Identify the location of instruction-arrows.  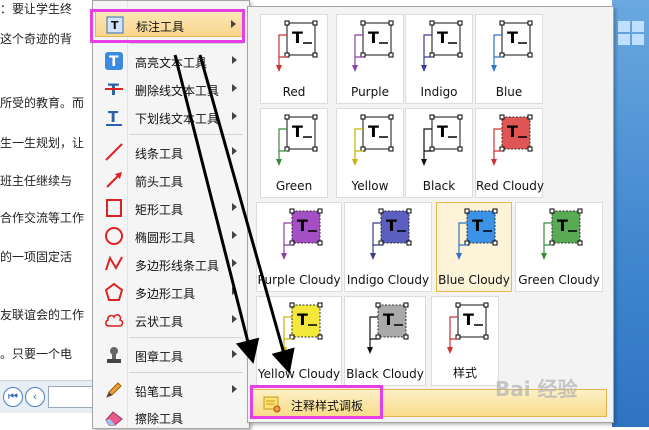
(234, 214).